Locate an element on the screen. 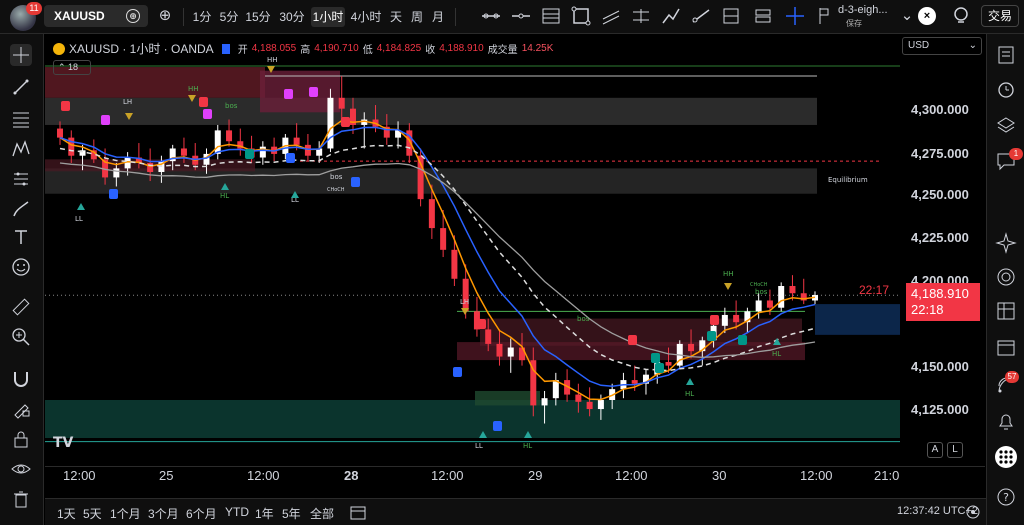 The width and height of the screenshot is (1024, 525). emoji-icon is located at coordinates (21, 267).